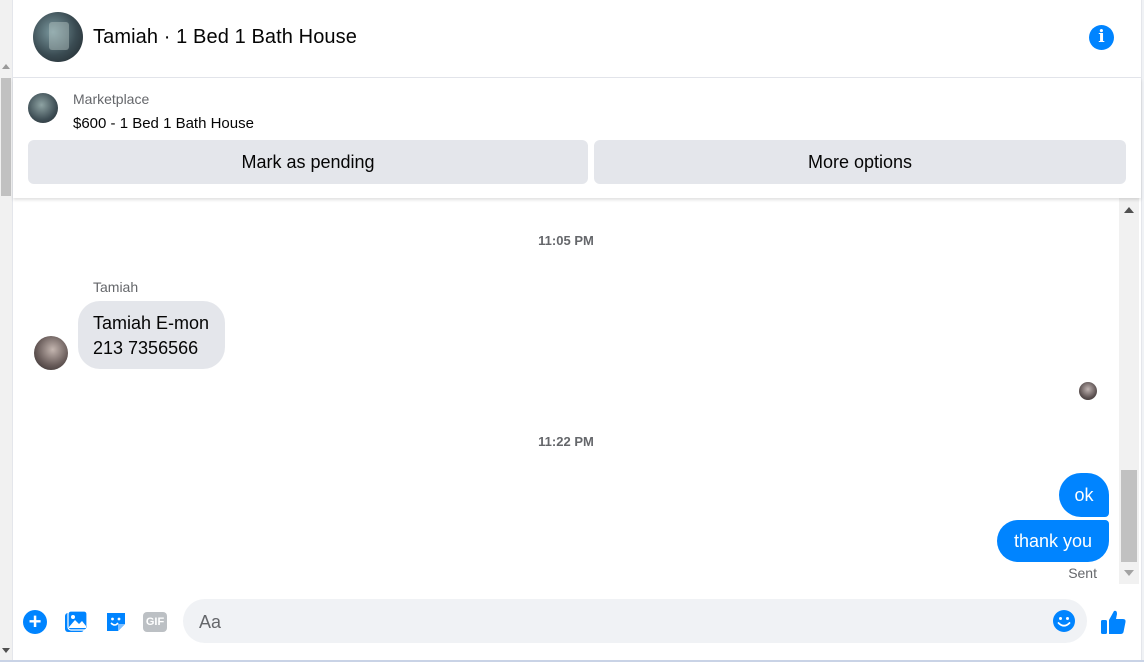 The width and height of the screenshot is (1144, 662). What do you see at coordinates (566, 240) in the screenshot?
I see `timestamp: 11:05 PM` at bounding box center [566, 240].